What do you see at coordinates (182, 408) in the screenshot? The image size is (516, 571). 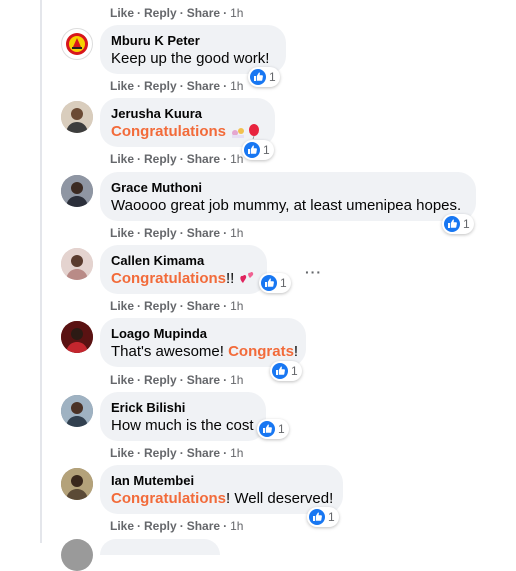 I see `comment-author: Erick Bilishi` at bounding box center [182, 408].